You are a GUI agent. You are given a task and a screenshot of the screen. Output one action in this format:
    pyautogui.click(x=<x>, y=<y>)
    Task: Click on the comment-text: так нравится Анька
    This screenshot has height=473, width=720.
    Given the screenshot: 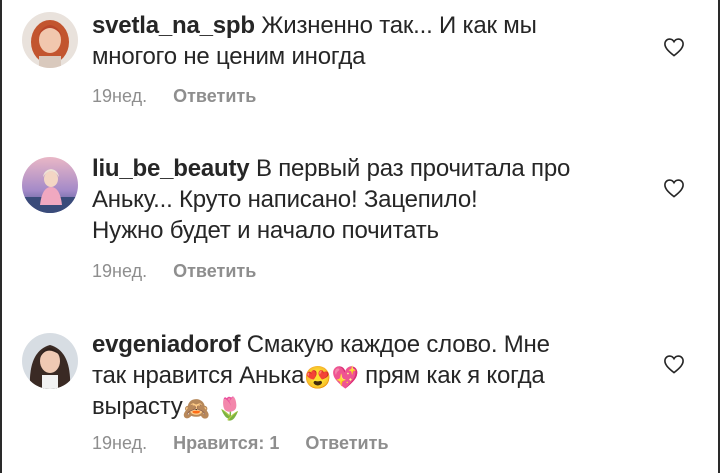 What is the action you would take?
    pyautogui.click(x=198, y=375)
    